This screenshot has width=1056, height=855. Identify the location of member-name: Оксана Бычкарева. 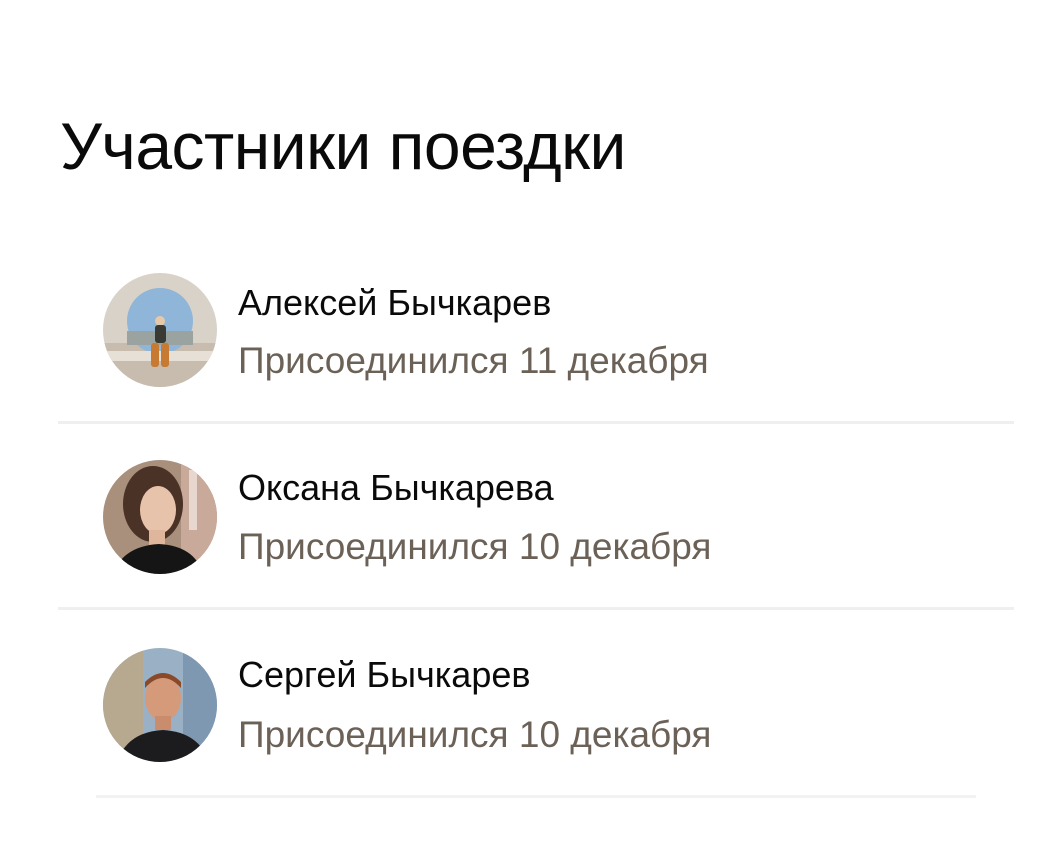
(396, 487).